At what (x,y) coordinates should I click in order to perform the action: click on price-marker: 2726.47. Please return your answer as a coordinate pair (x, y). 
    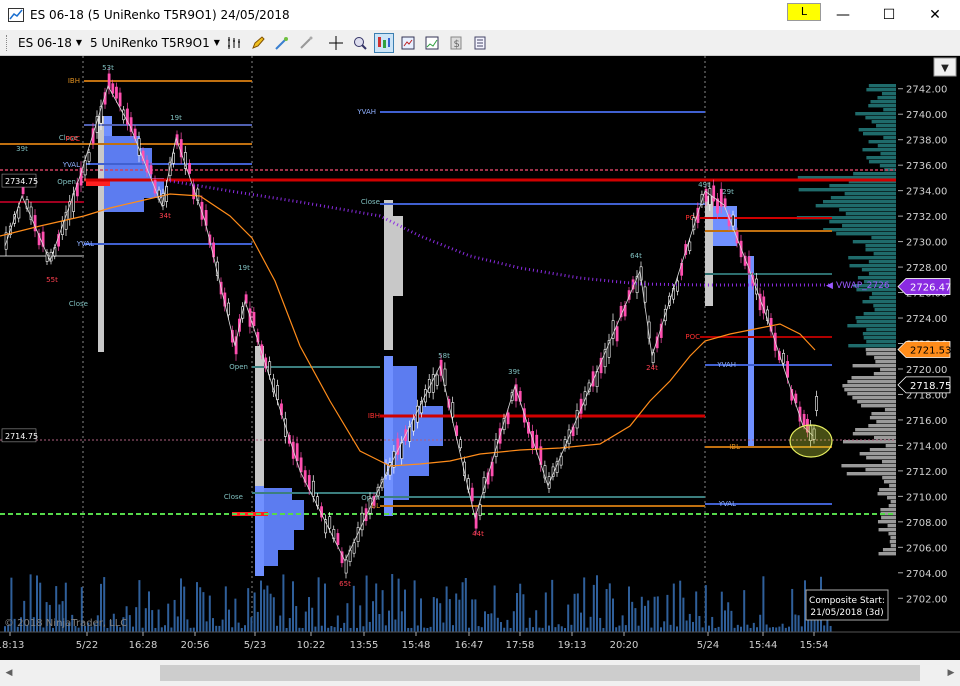
    Looking at the image, I should click on (924, 286).